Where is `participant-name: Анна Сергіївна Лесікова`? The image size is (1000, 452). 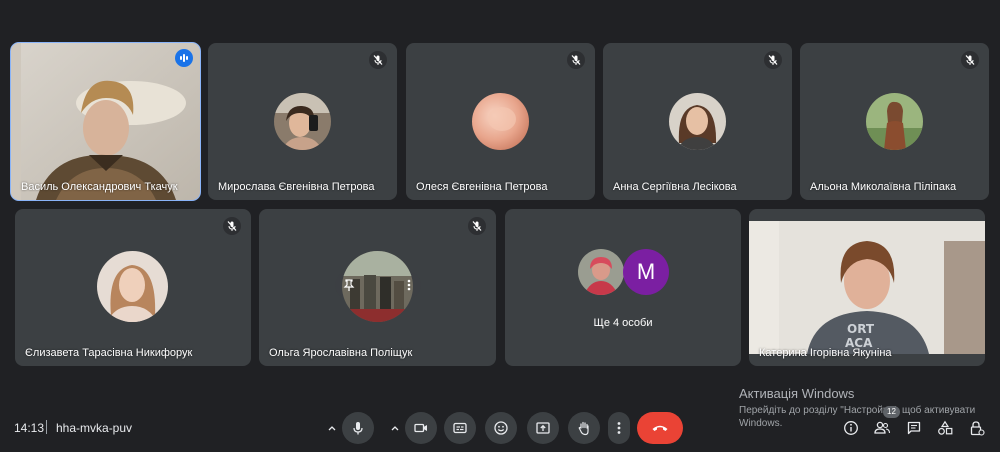 participant-name: Анна Сергіївна Лесікова is located at coordinates (675, 187).